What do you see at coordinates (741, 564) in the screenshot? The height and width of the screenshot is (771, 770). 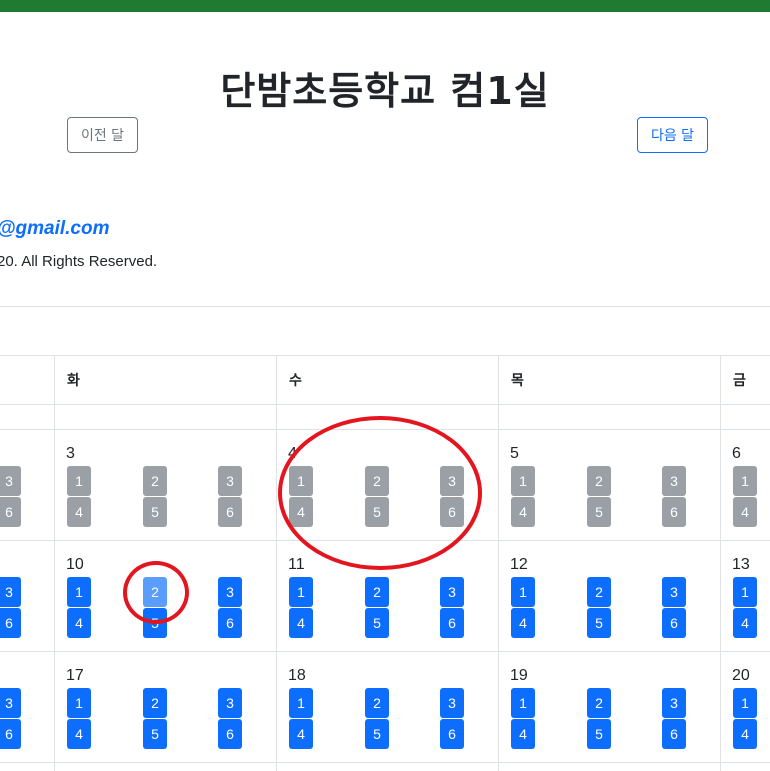 I see `date-number: 13` at bounding box center [741, 564].